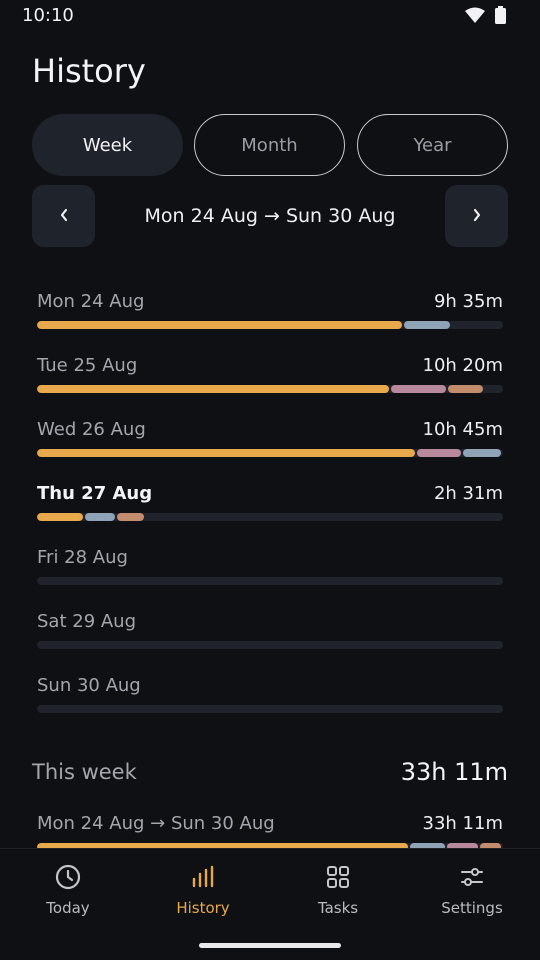  Describe the element at coordinates (468, 493) in the screenshot. I see `day-total: 2h 31m` at that location.